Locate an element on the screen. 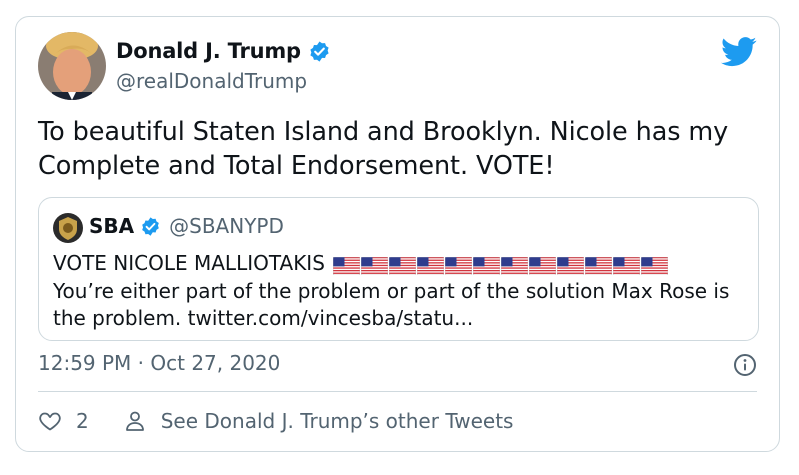 This screenshot has width=799, height=475. quoted-author-avatar is located at coordinates (68, 228).